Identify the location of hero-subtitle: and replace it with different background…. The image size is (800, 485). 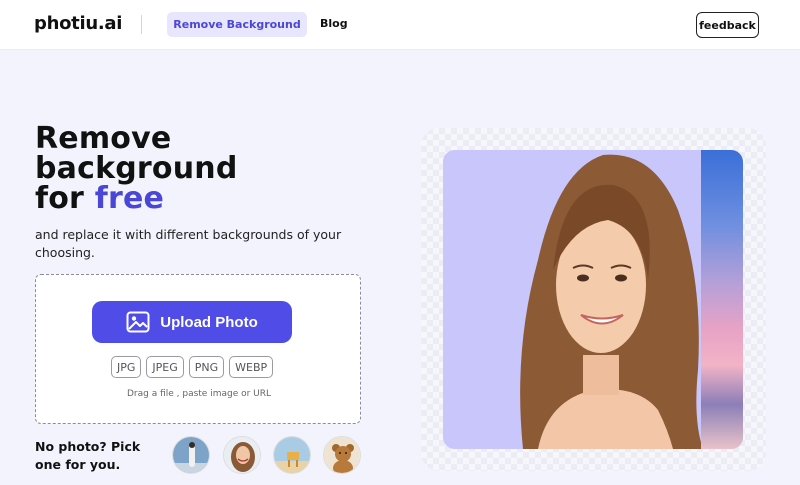
(188, 243).